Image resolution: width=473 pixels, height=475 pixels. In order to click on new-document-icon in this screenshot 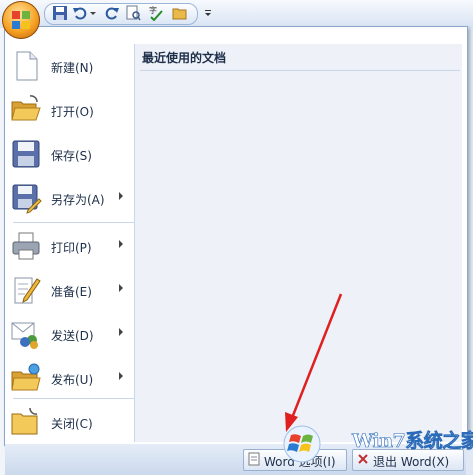, I will do `click(27, 66)`.